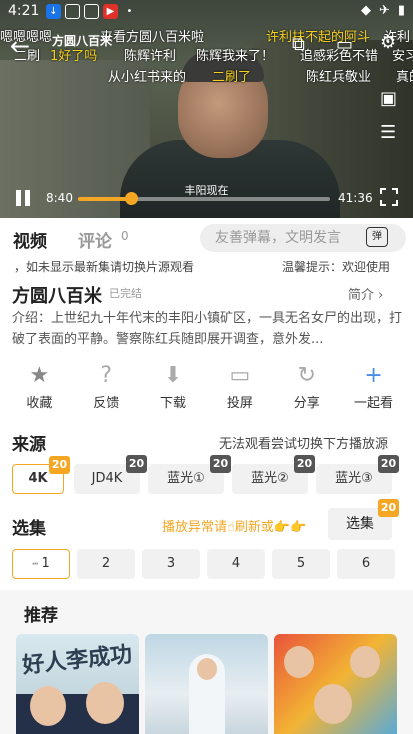 Image resolution: width=413 pixels, height=734 pixels. Describe the element at coordinates (77, 660) in the screenshot. I see `poster-title: 好人李成功` at that location.